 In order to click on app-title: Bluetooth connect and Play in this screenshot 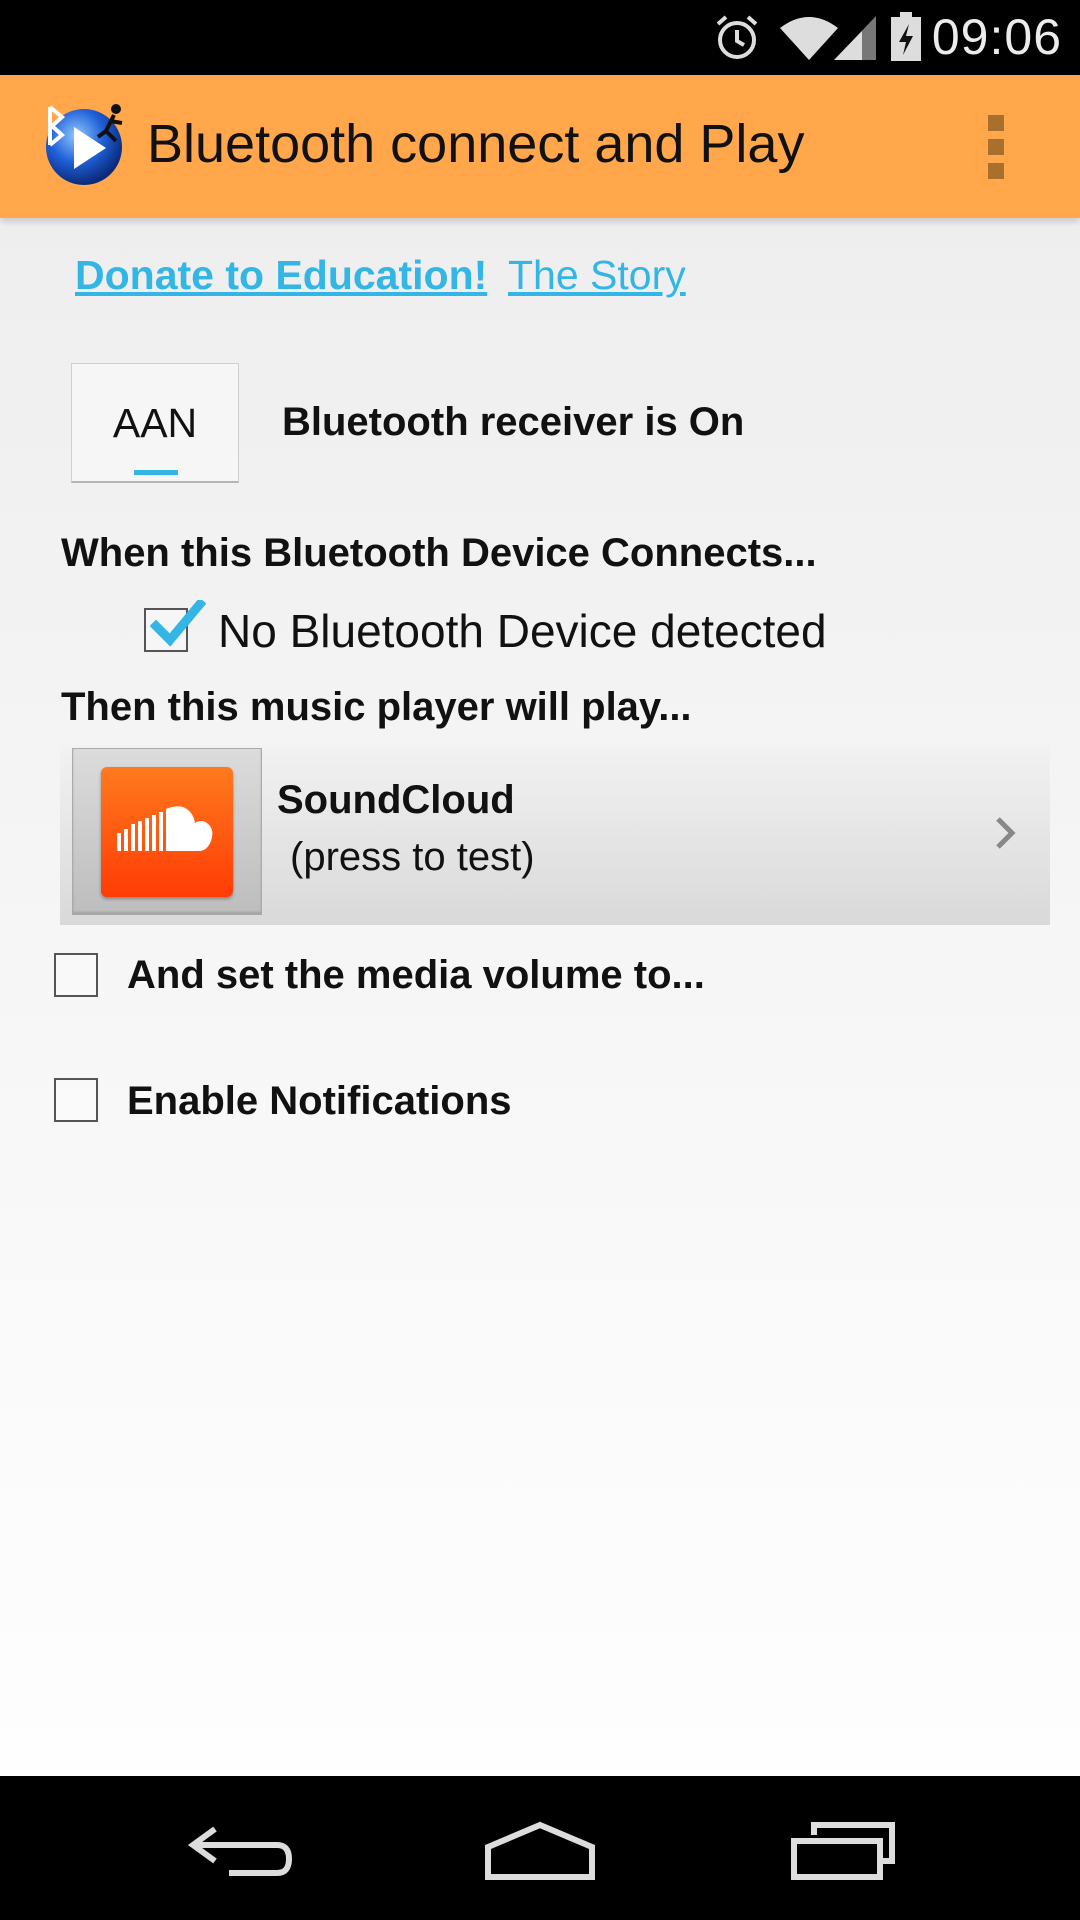, I will do `click(476, 144)`.